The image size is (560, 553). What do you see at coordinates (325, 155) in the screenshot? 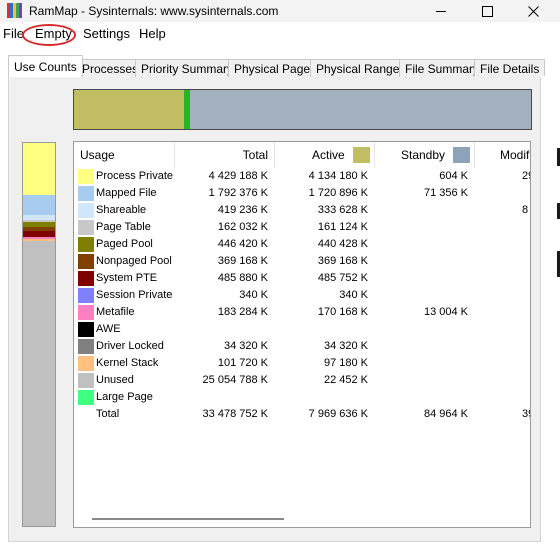
I see `column-active: Active` at bounding box center [325, 155].